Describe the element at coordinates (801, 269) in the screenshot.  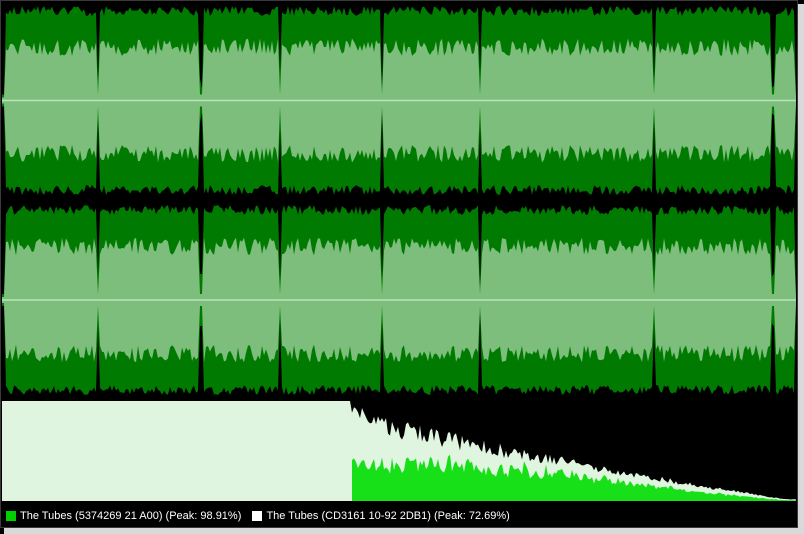
I see `window-shadow-right` at that location.